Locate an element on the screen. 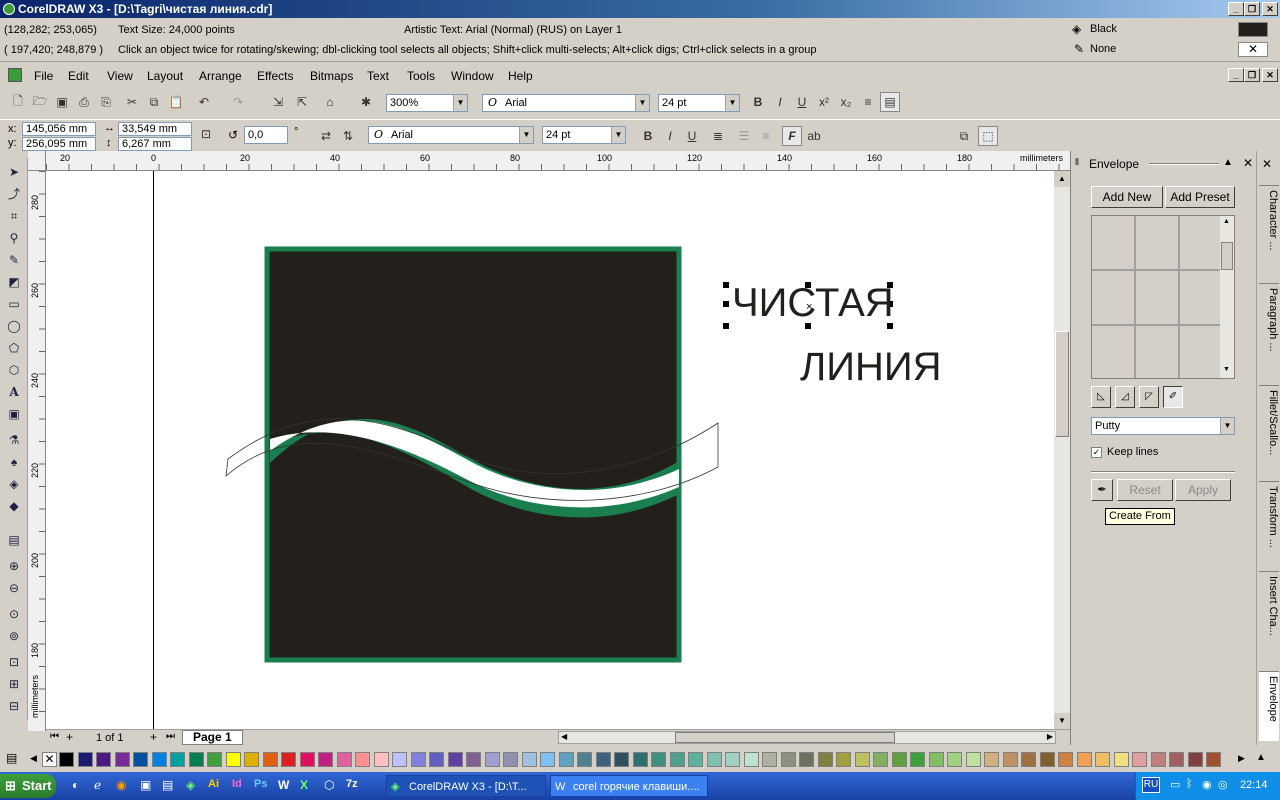  font-list-select: O Arial ▼ is located at coordinates (566, 103).